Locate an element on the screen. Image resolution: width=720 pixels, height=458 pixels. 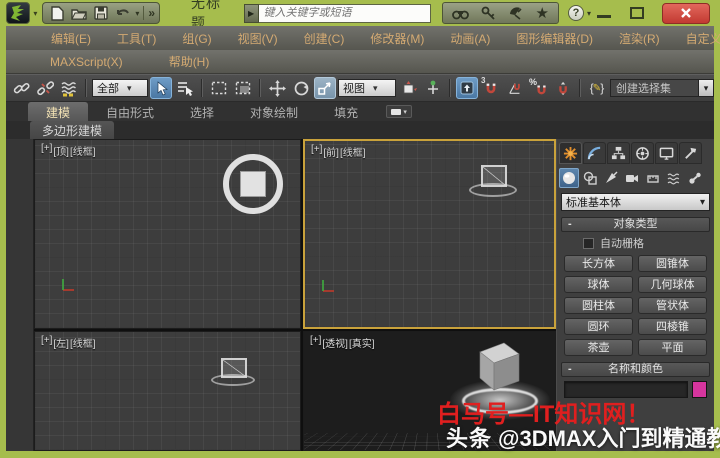
button-cone: 圆锥体 is located at coordinates (672, 263).